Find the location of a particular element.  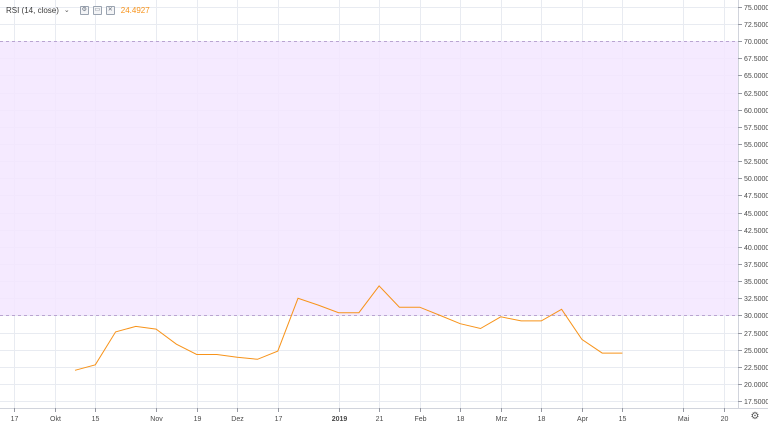

y-tick-label: 60.0000 is located at coordinates (756, 111).